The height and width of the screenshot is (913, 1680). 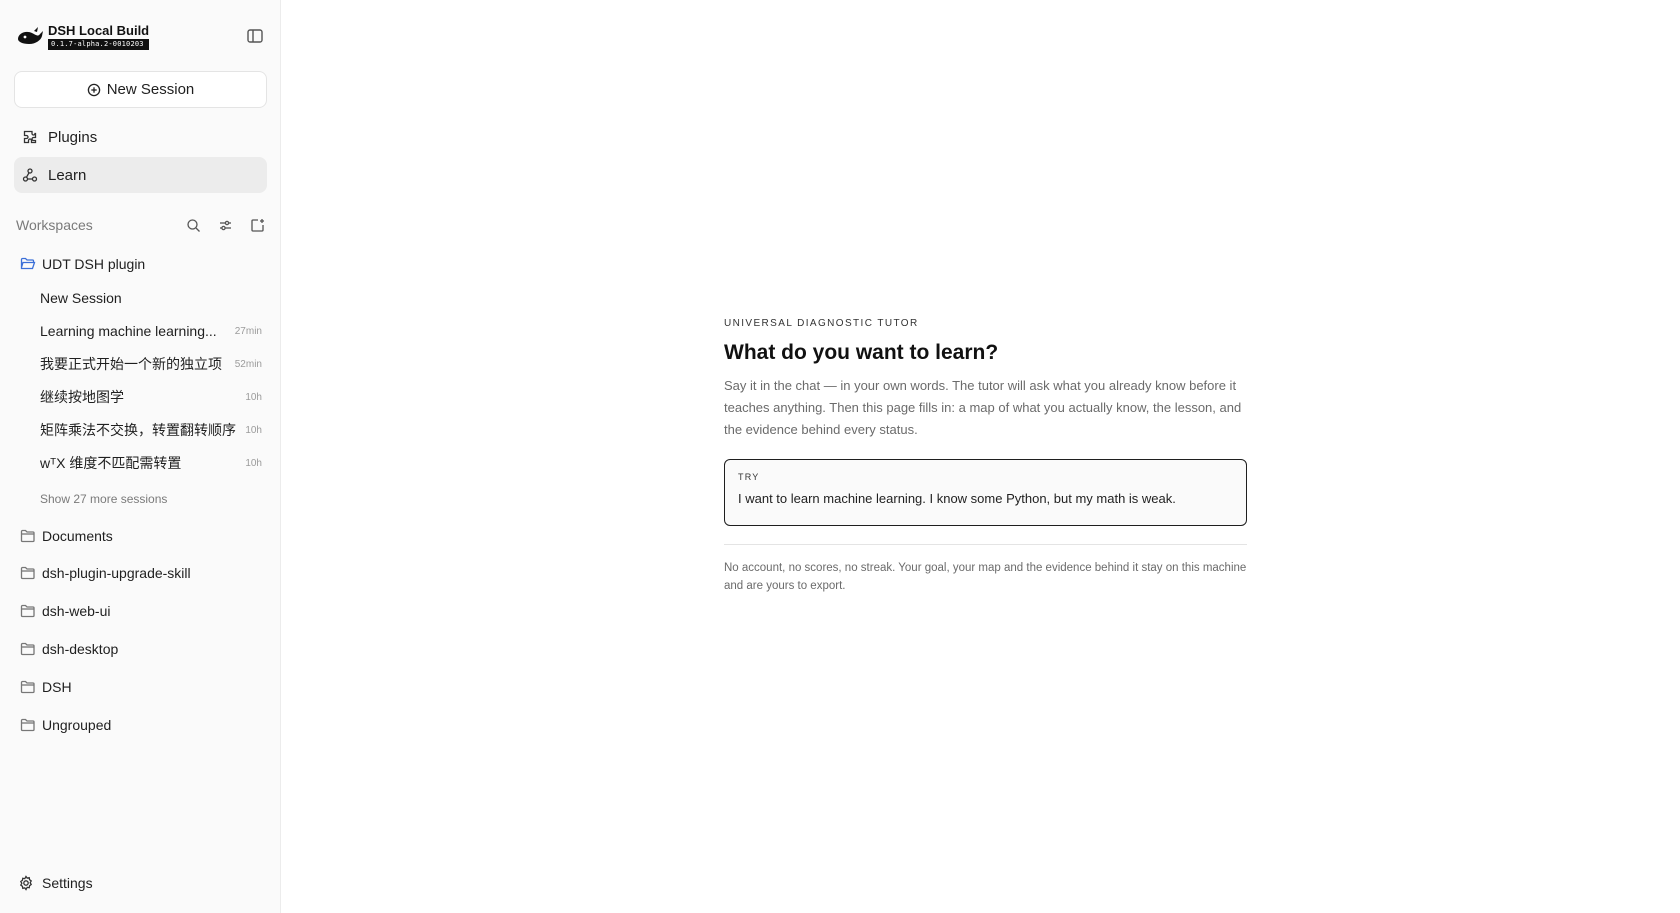 I want to click on sidebar-toggle-icon, so click(x=255, y=36).